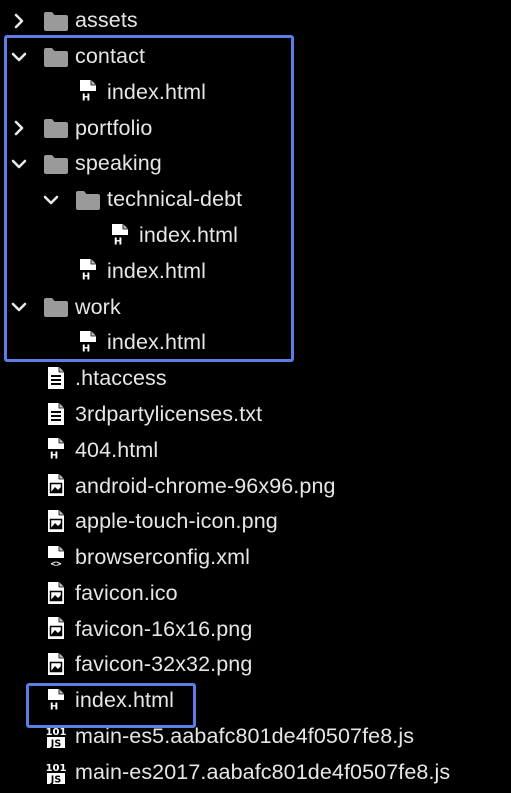 Image resolution: width=511 pixels, height=793 pixels. What do you see at coordinates (118, 163) in the screenshot?
I see `tree-item-label: speaking` at bounding box center [118, 163].